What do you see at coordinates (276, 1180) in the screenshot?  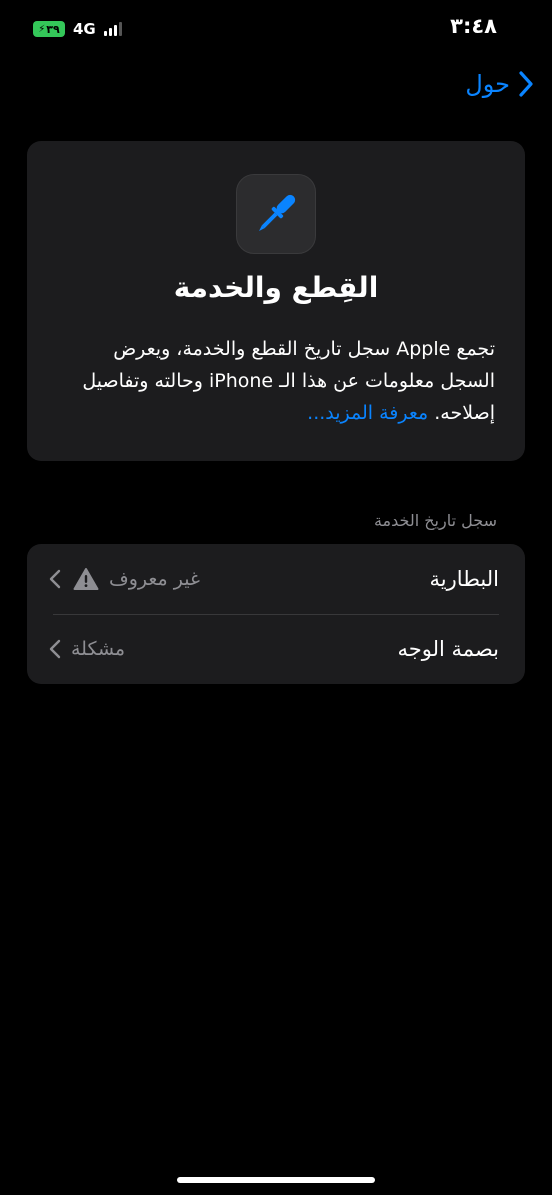 I see `home-indicator` at bounding box center [276, 1180].